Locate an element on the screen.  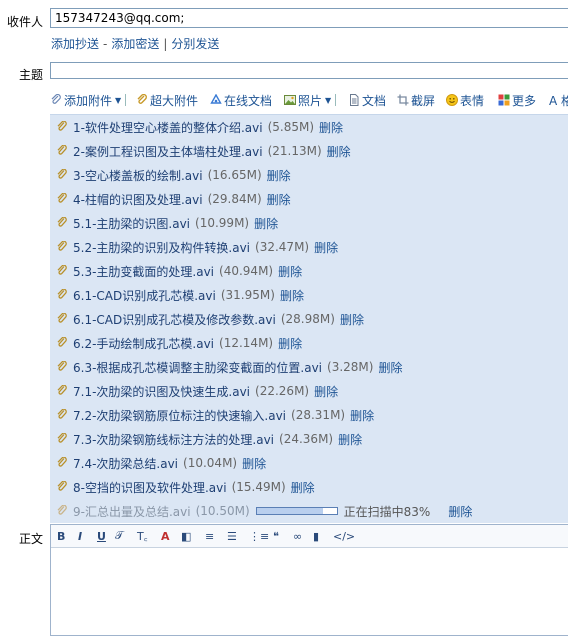
attachment-size: (31.95M) is located at coordinates (247, 295).